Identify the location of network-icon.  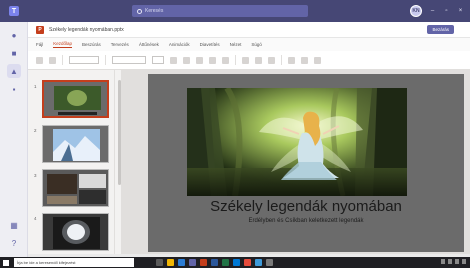
(443, 261).